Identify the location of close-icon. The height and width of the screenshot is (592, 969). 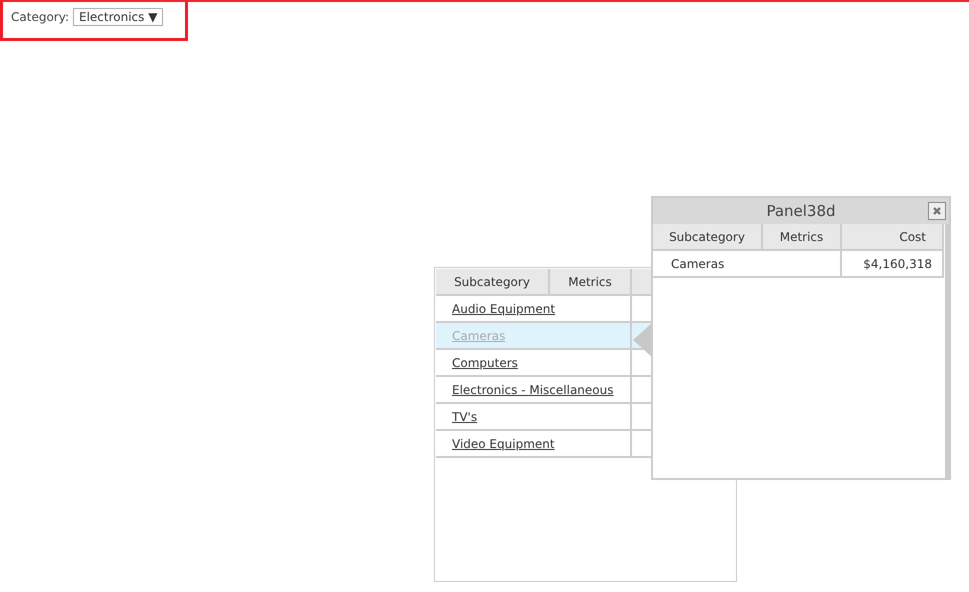
(937, 211).